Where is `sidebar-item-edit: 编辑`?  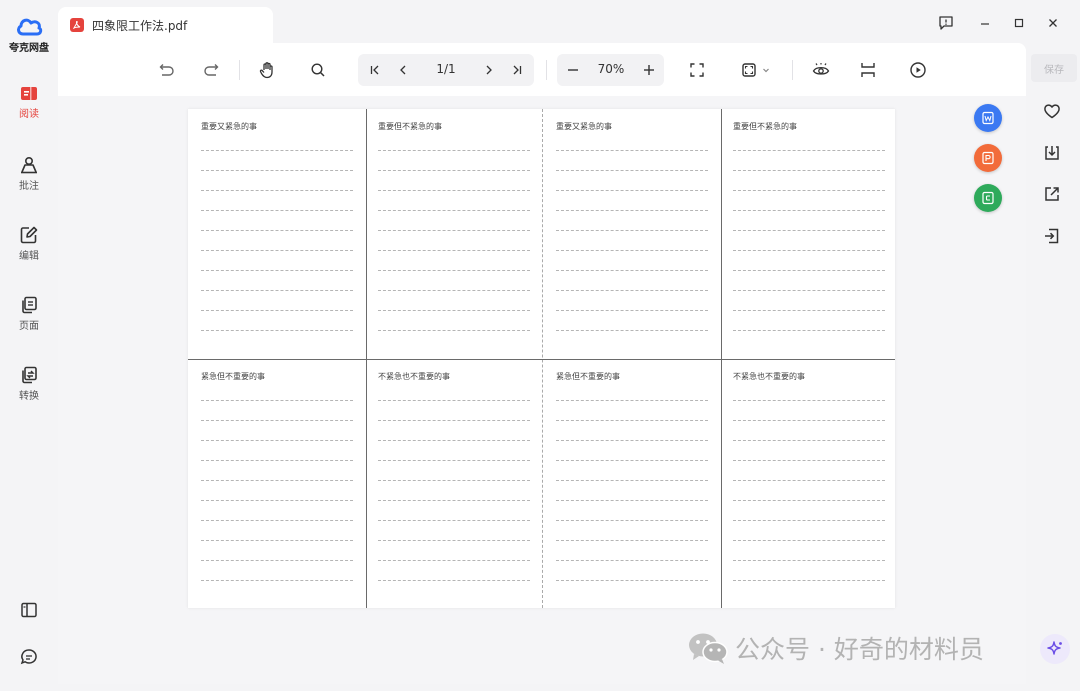
sidebar-item-edit: 编辑 is located at coordinates (29, 244).